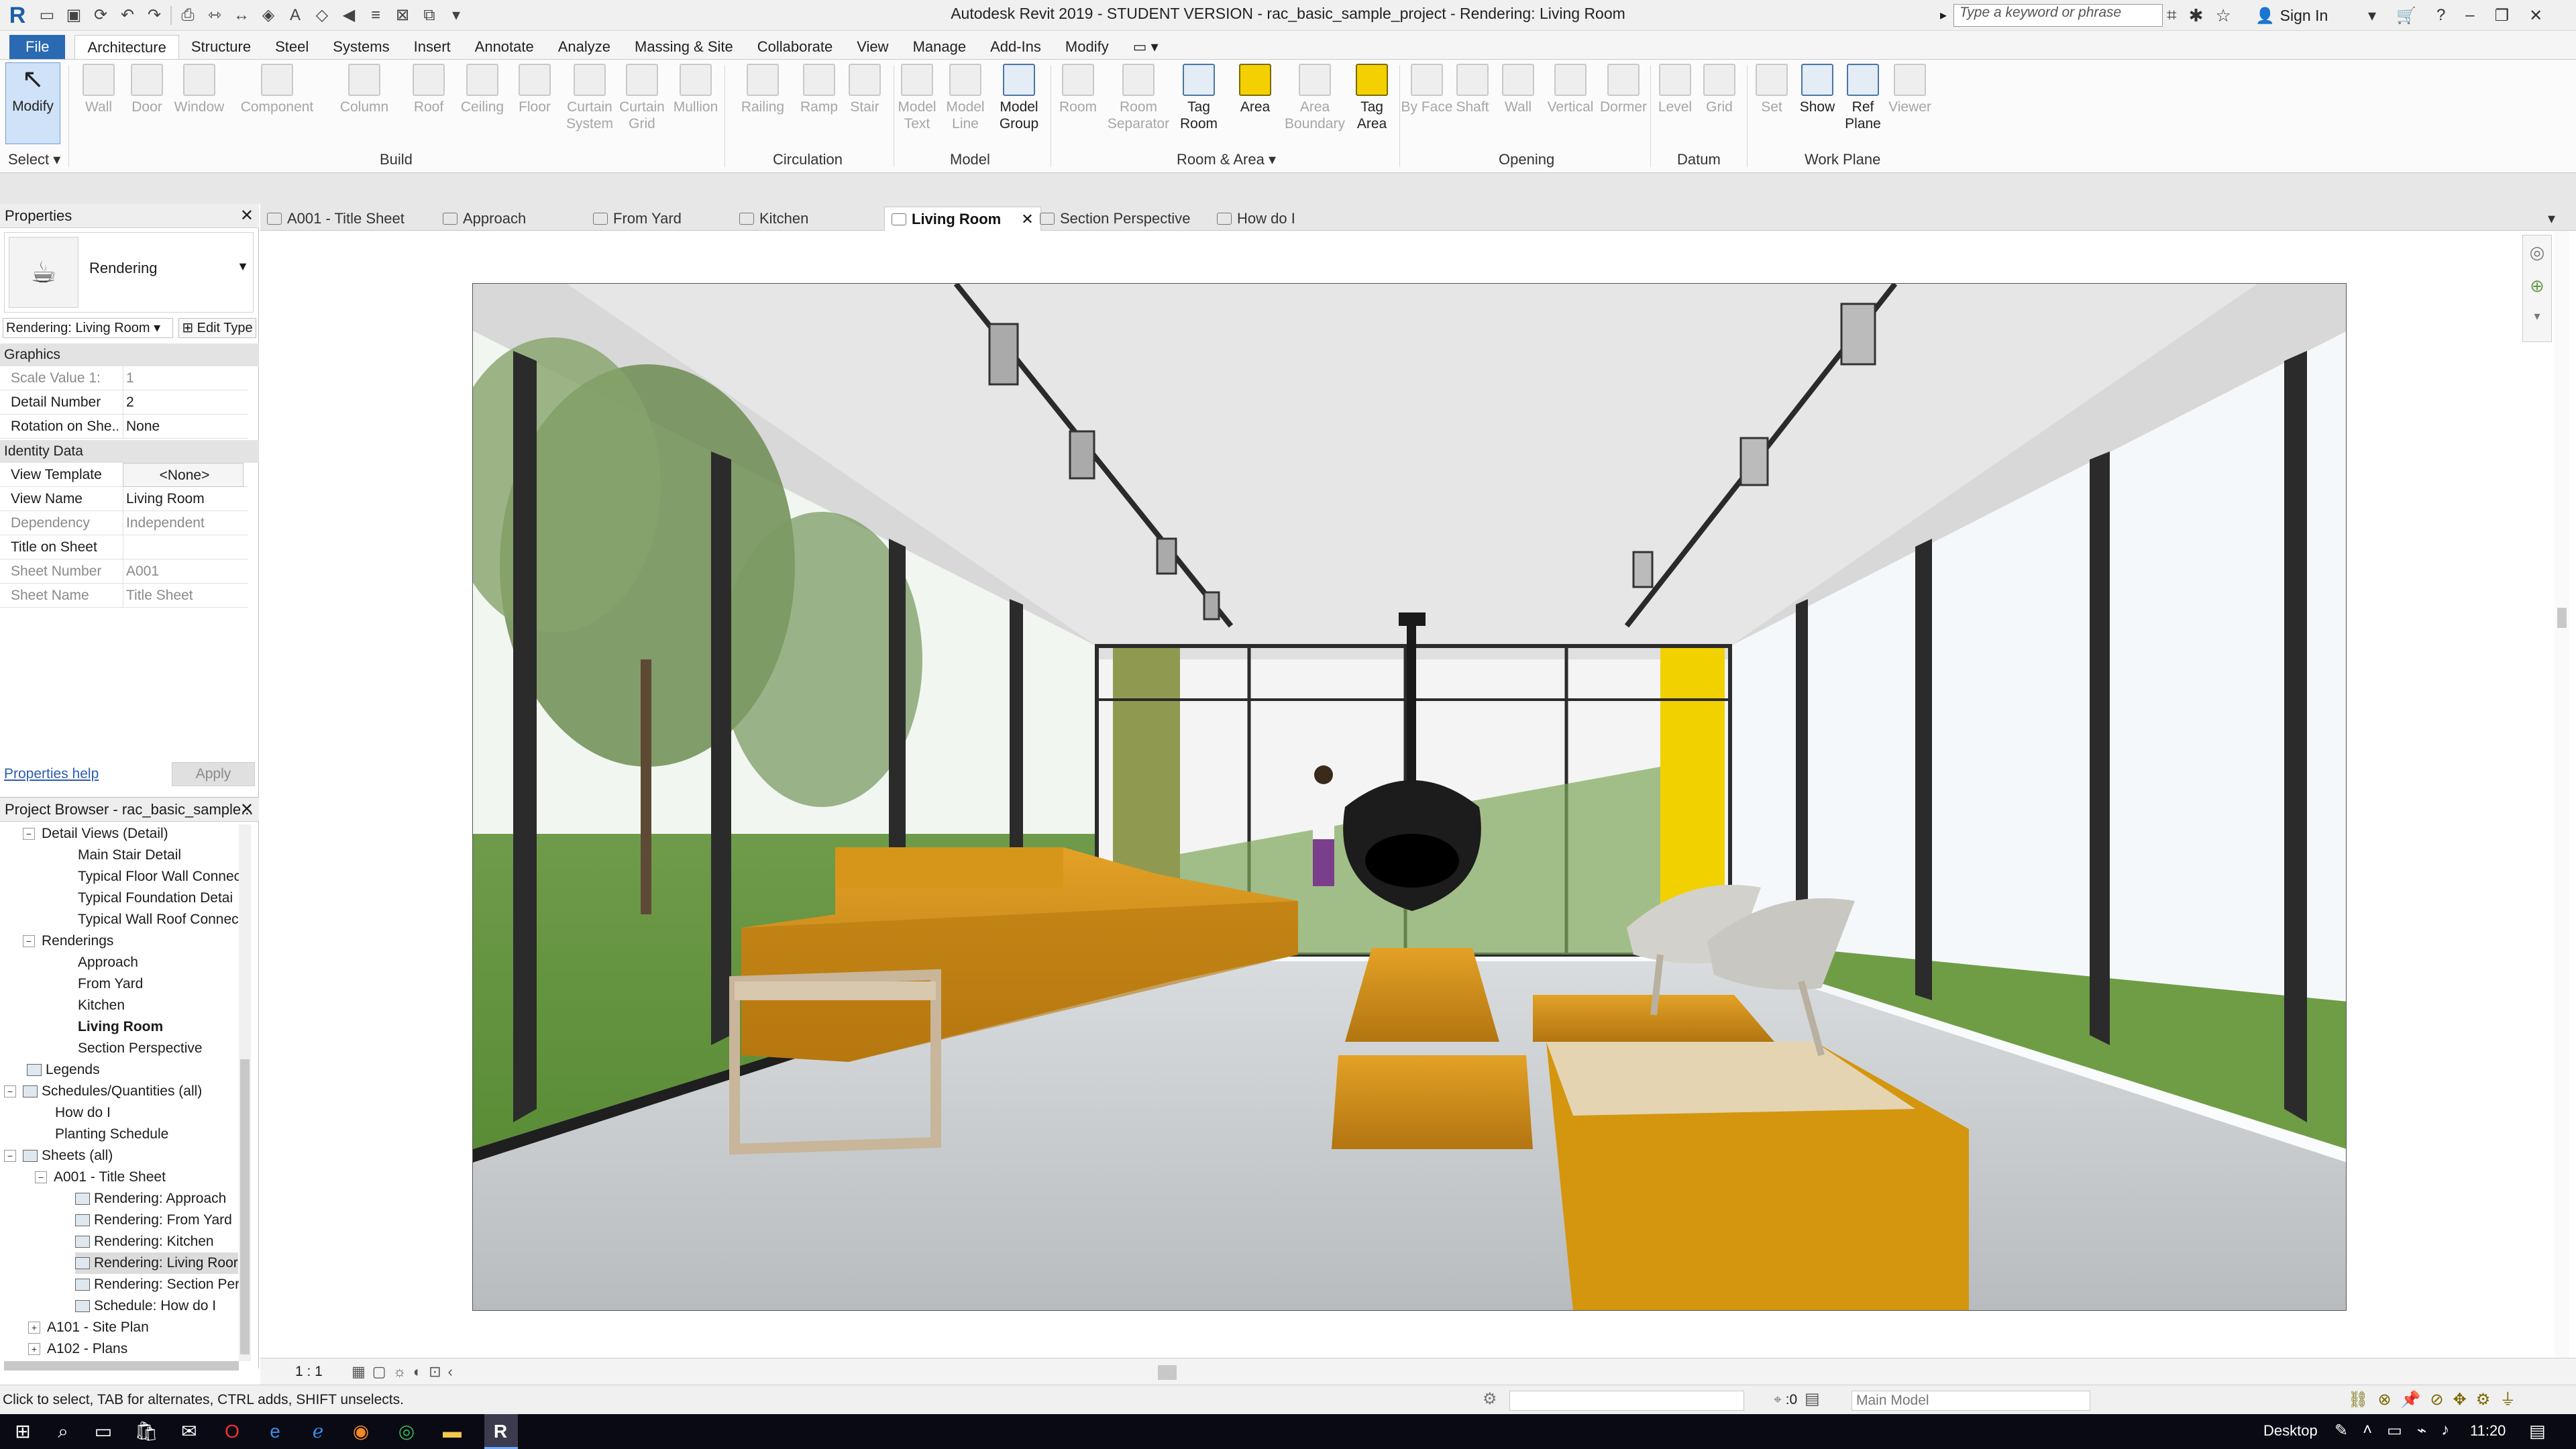 Image resolution: width=2576 pixels, height=1449 pixels. Describe the element at coordinates (1027, 219) in the screenshot. I see `close-tab-icon: ✕` at that location.